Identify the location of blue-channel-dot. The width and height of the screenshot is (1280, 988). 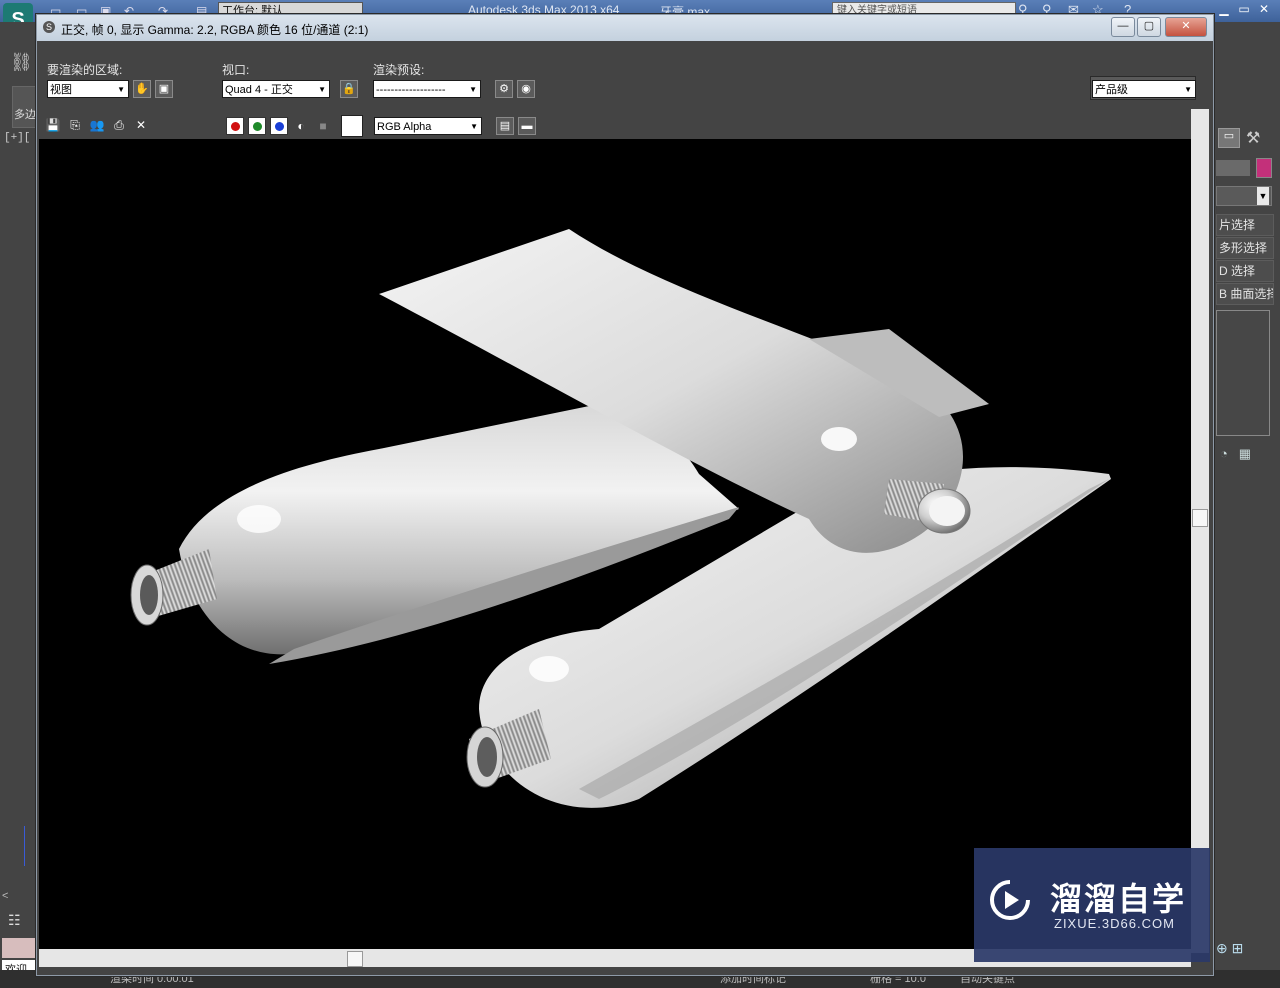
(279, 126).